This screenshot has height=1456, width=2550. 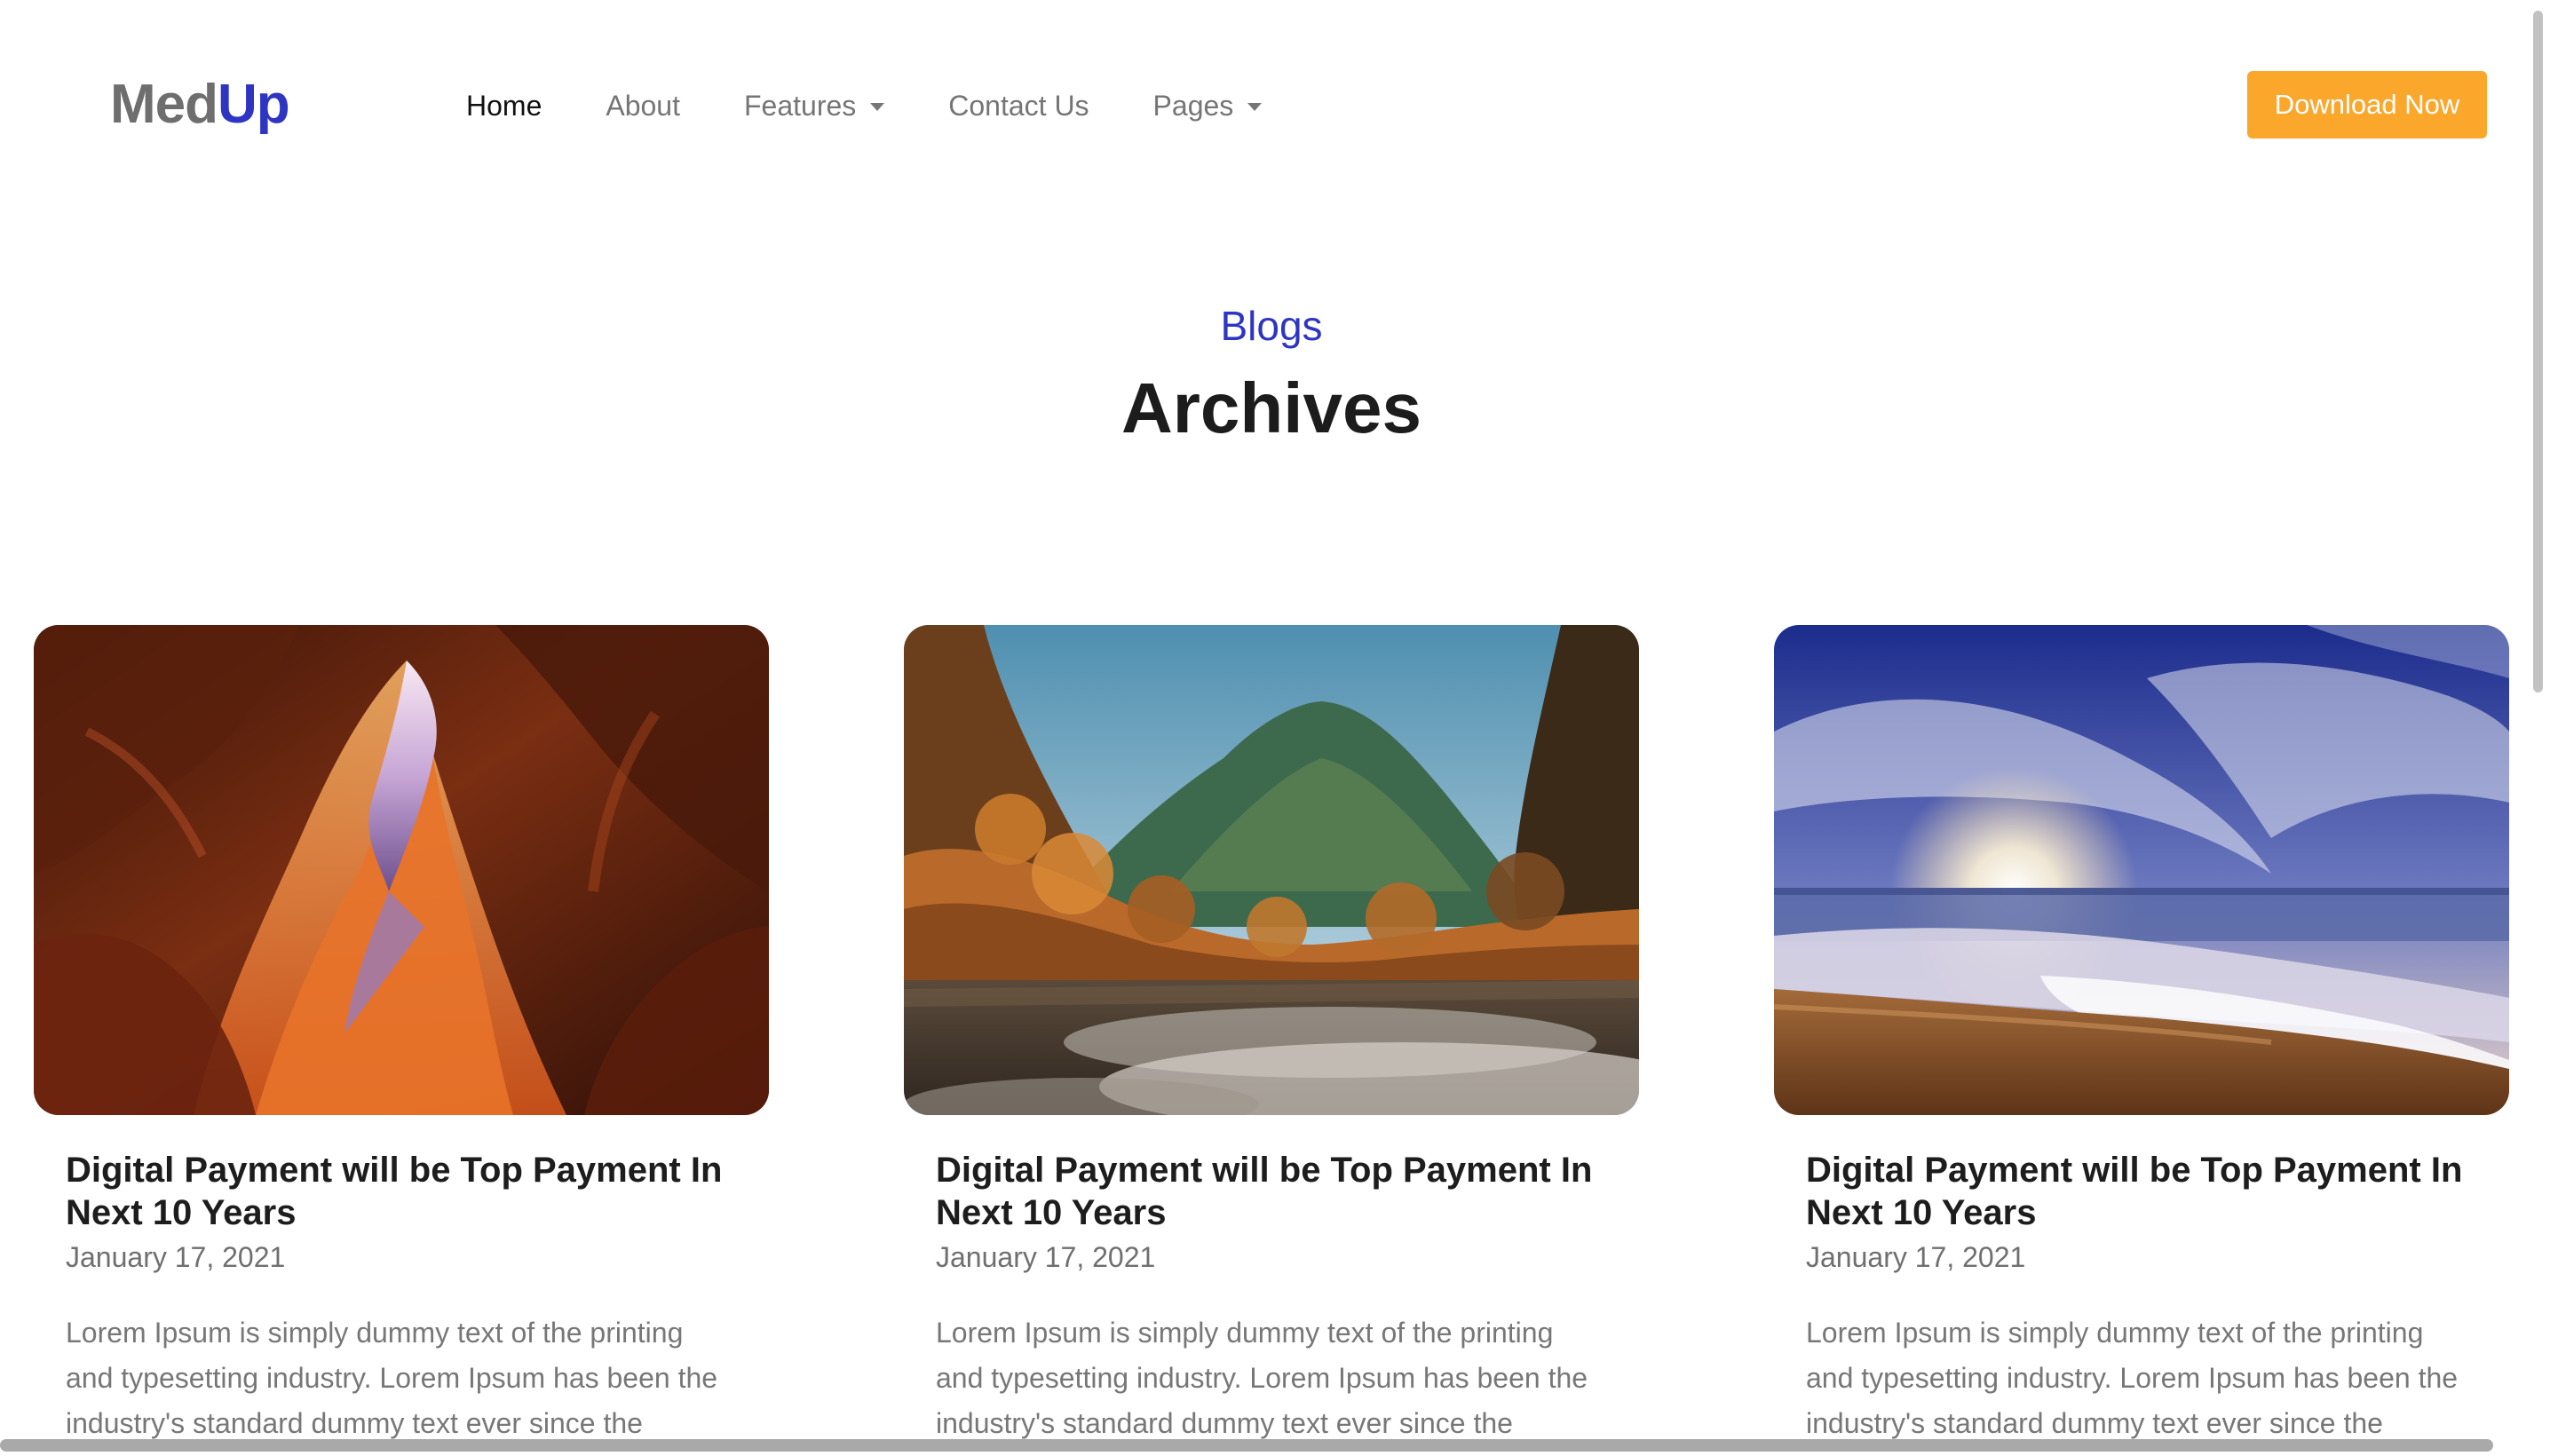 What do you see at coordinates (401, 870) in the screenshot?
I see `canyon-photo` at bounding box center [401, 870].